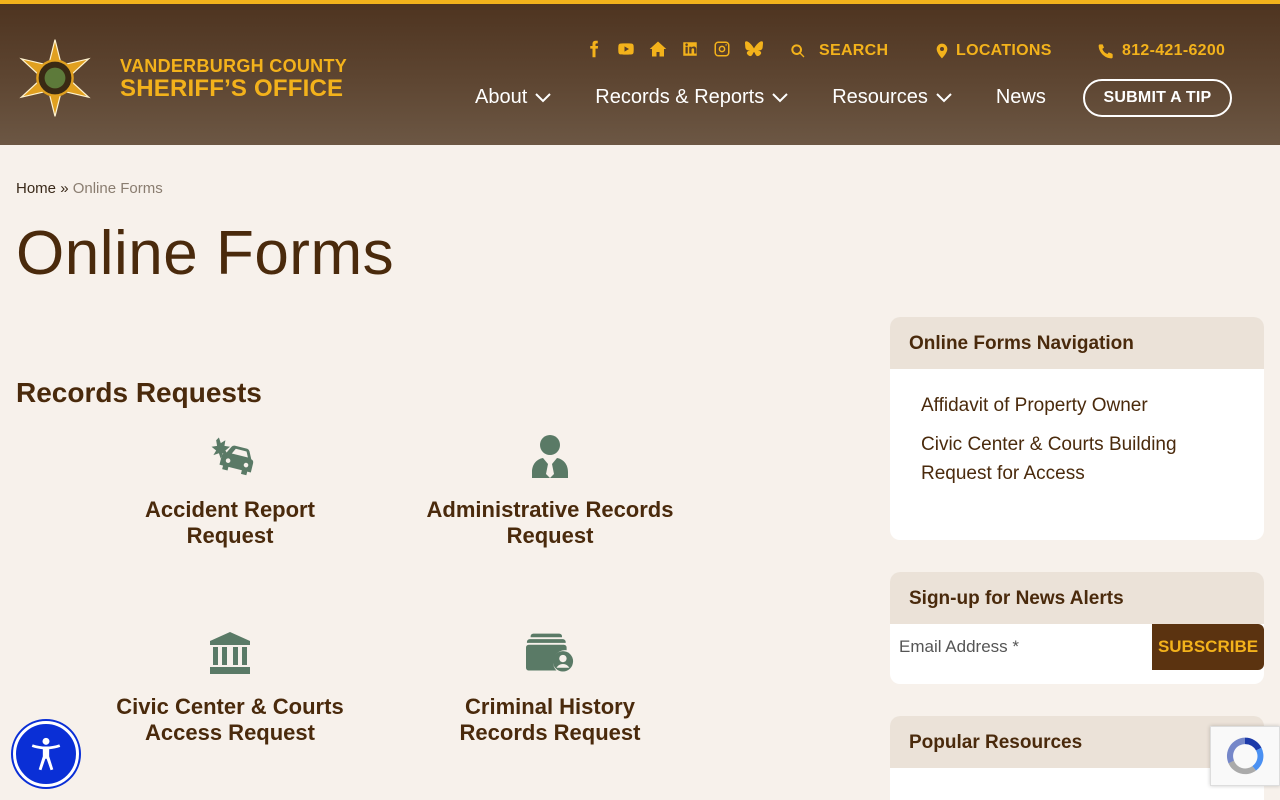 Image resolution: width=1280 pixels, height=800 pixels. I want to click on nav-news-label: News, so click(1020, 97).